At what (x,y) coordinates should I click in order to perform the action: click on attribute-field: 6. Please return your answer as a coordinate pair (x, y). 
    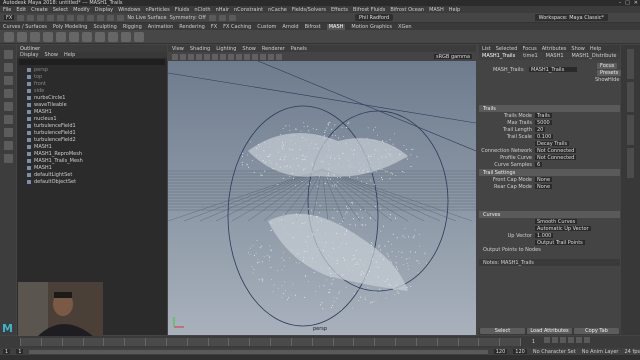
    Looking at the image, I should click on (539, 165).